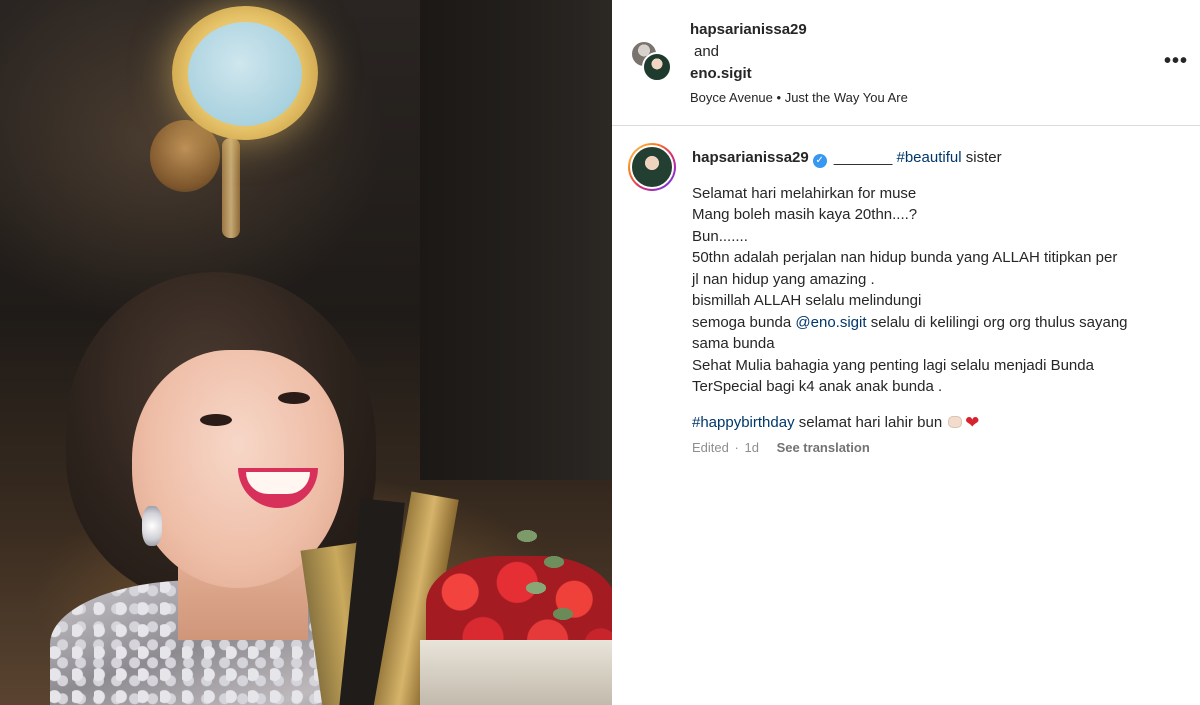 The height and width of the screenshot is (705, 1200). What do you see at coordinates (807, 300) in the screenshot?
I see `caption-line: bismillah ALLAH selalu melindungi` at bounding box center [807, 300].